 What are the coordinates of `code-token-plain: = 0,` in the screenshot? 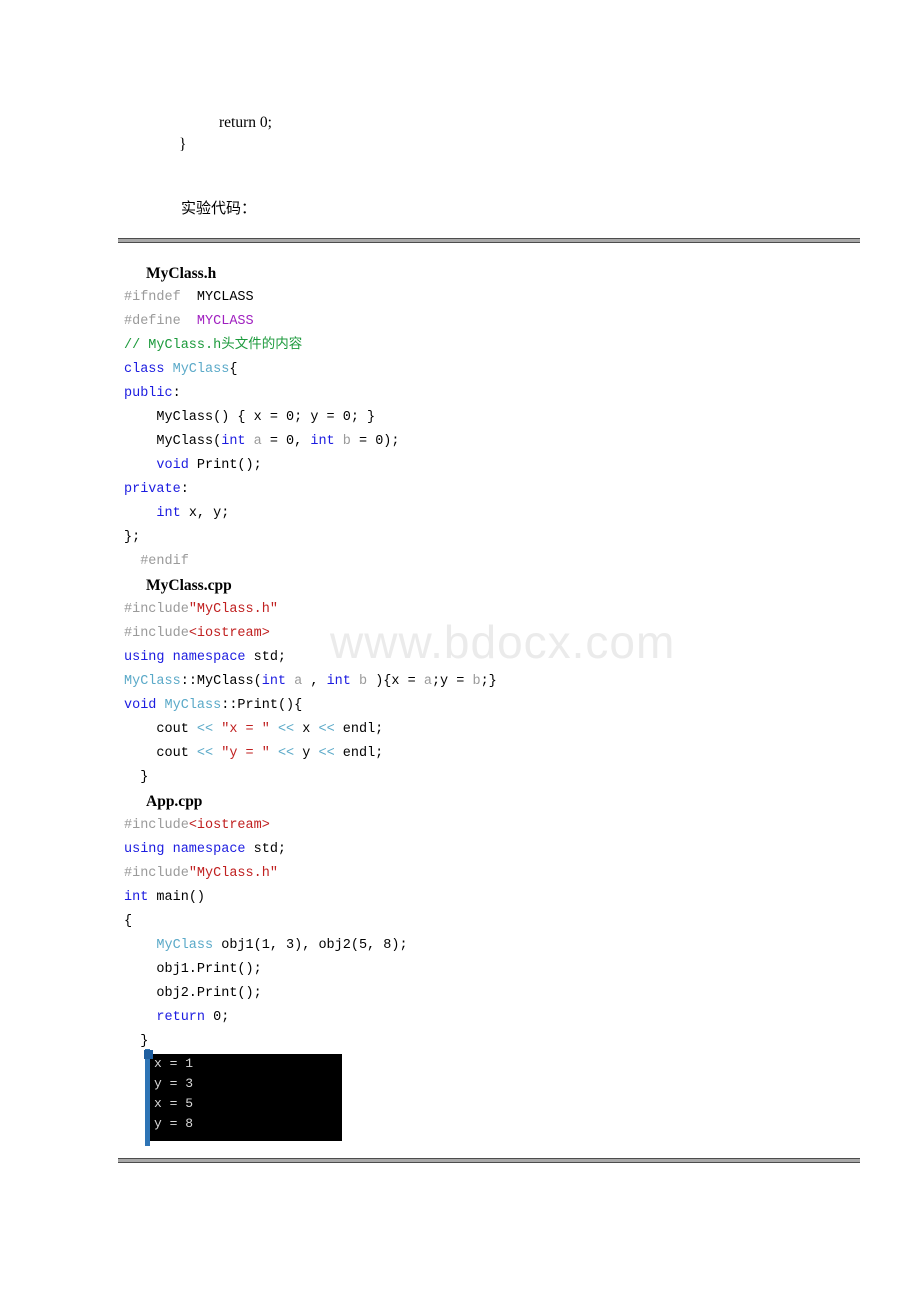 It's located at (286, 441).